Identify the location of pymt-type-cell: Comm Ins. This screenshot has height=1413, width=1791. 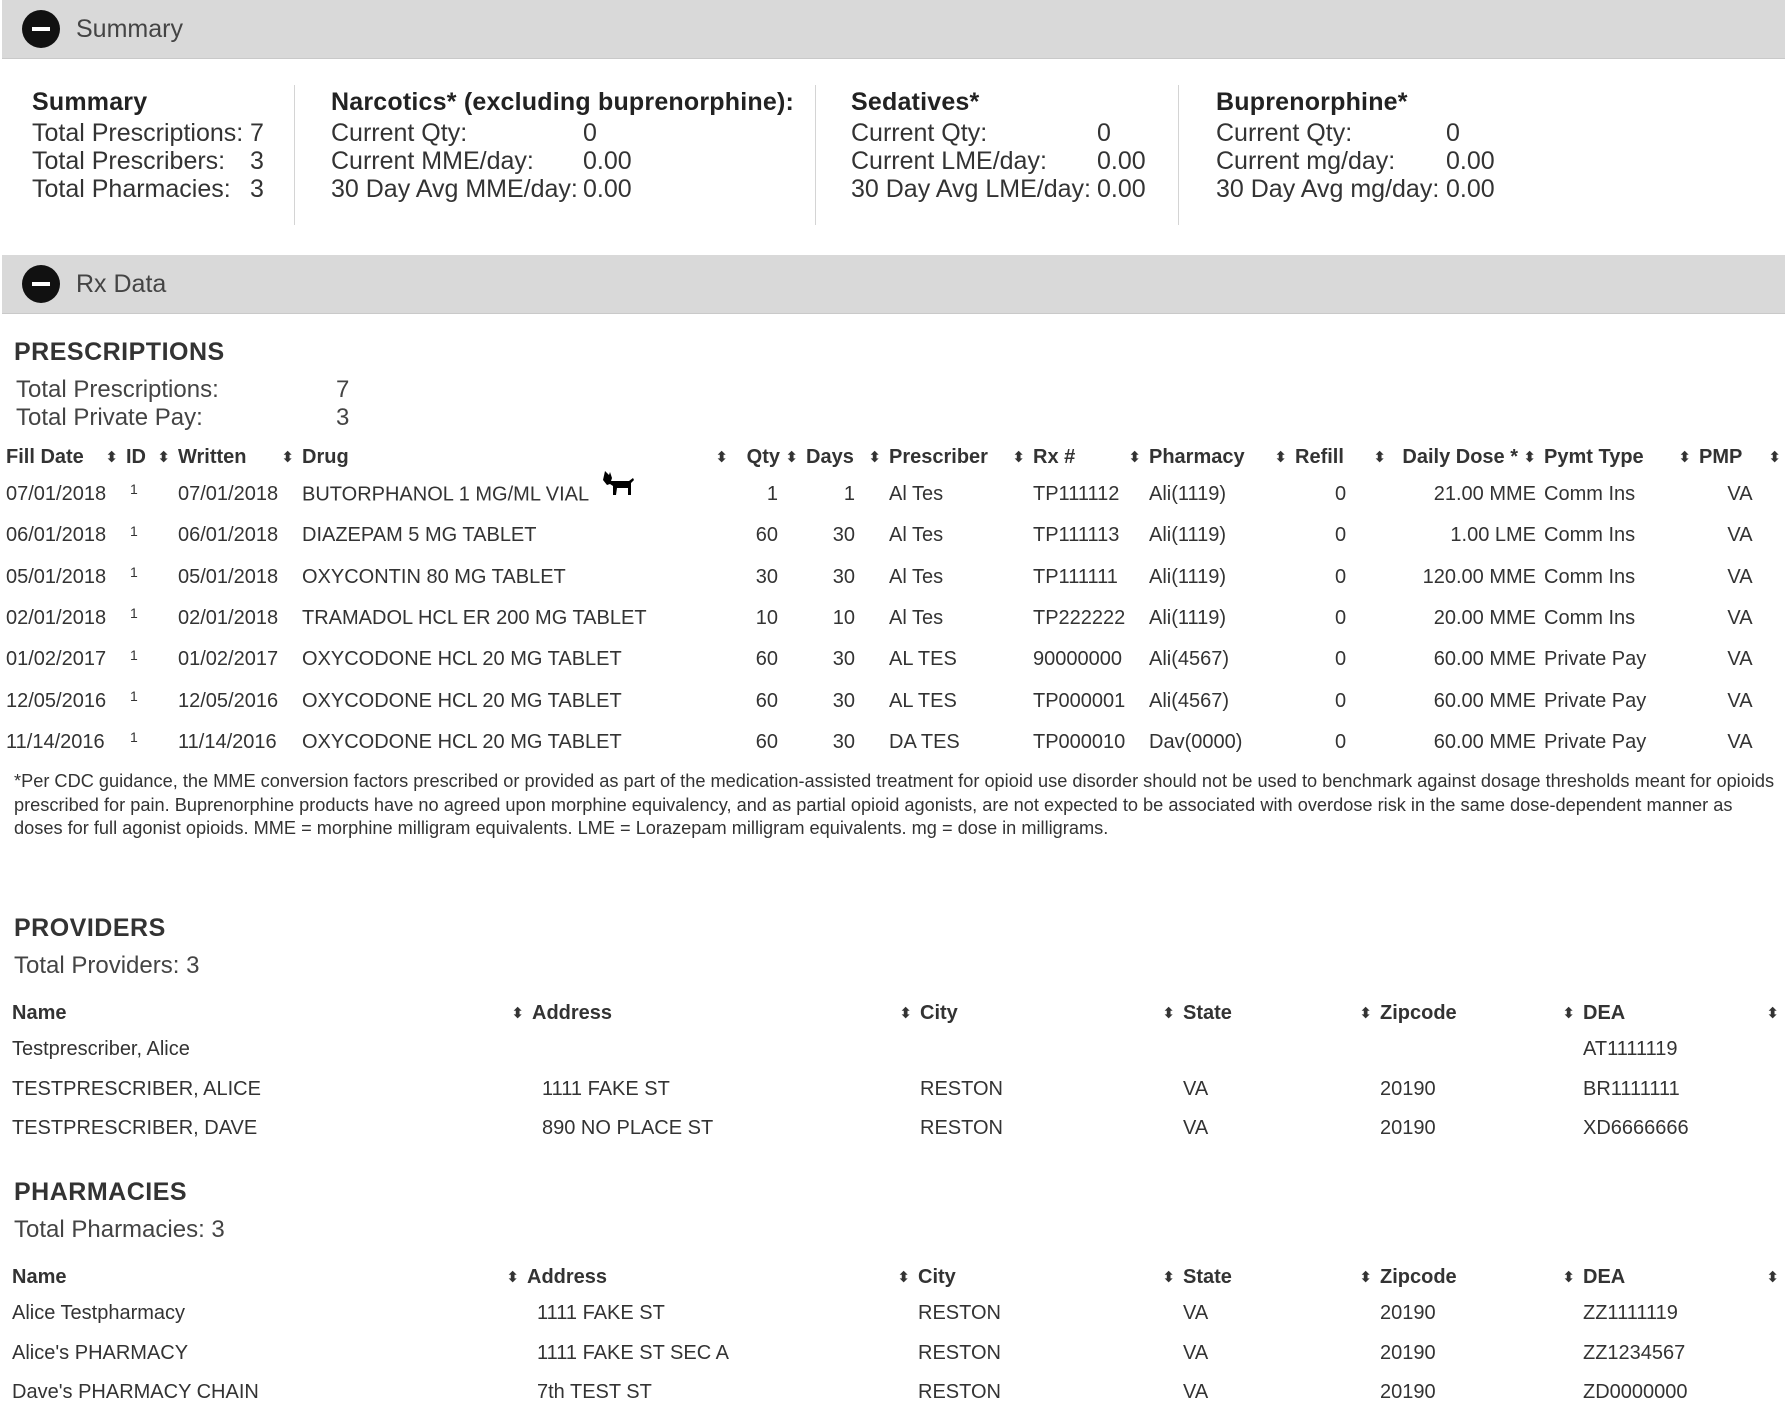
(1590, 576).